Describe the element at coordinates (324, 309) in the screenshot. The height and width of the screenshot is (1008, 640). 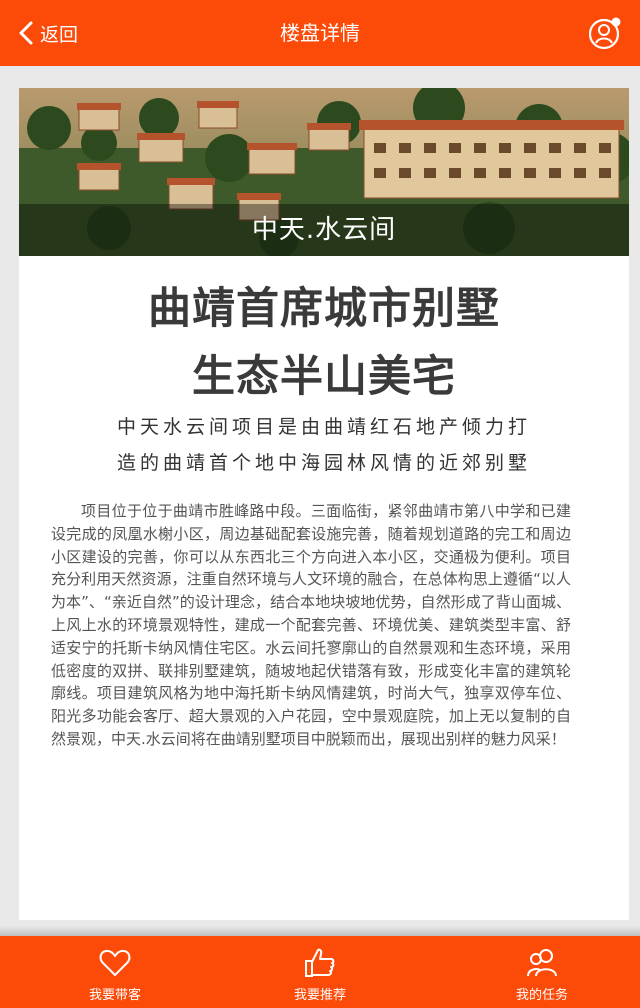
I see `headline-line-1: 曲靖首席城市别墅` at that location.